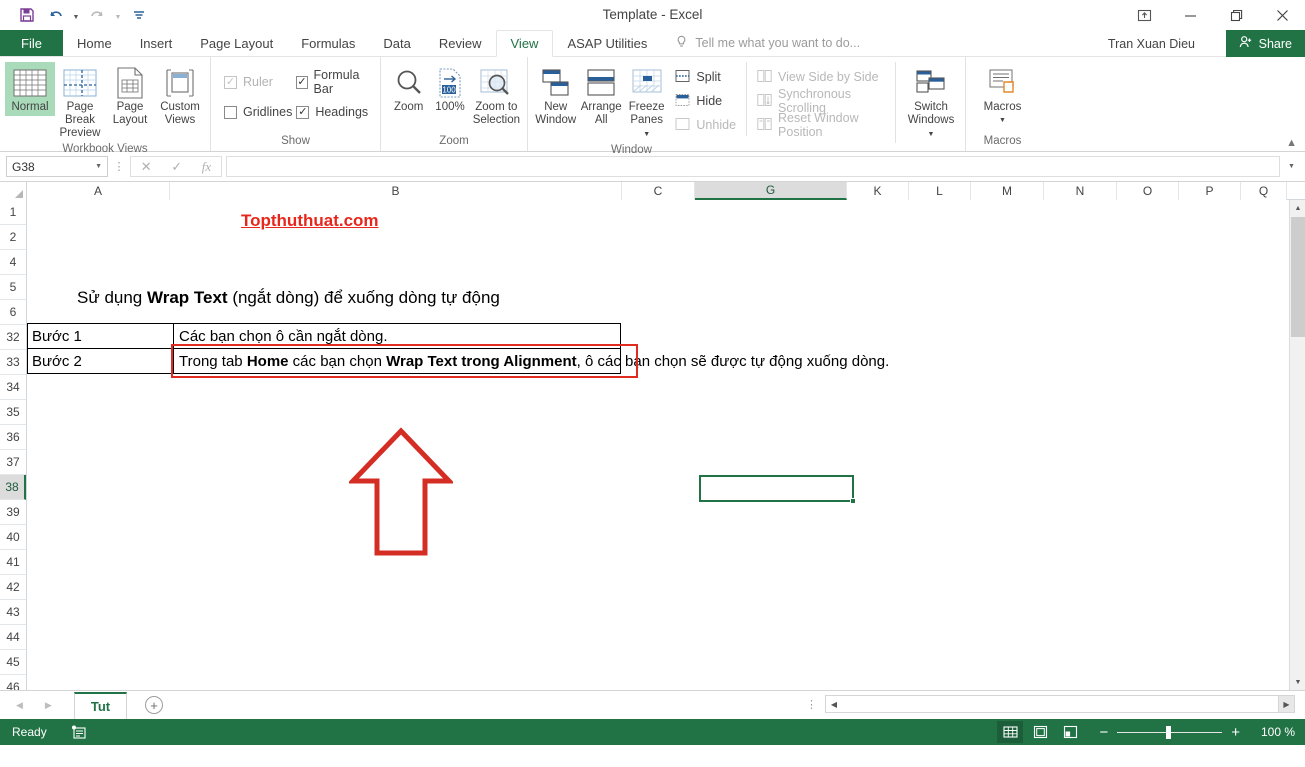 The image size is (1305, 767). I want to click on select-all-corner, so click(13, 191).